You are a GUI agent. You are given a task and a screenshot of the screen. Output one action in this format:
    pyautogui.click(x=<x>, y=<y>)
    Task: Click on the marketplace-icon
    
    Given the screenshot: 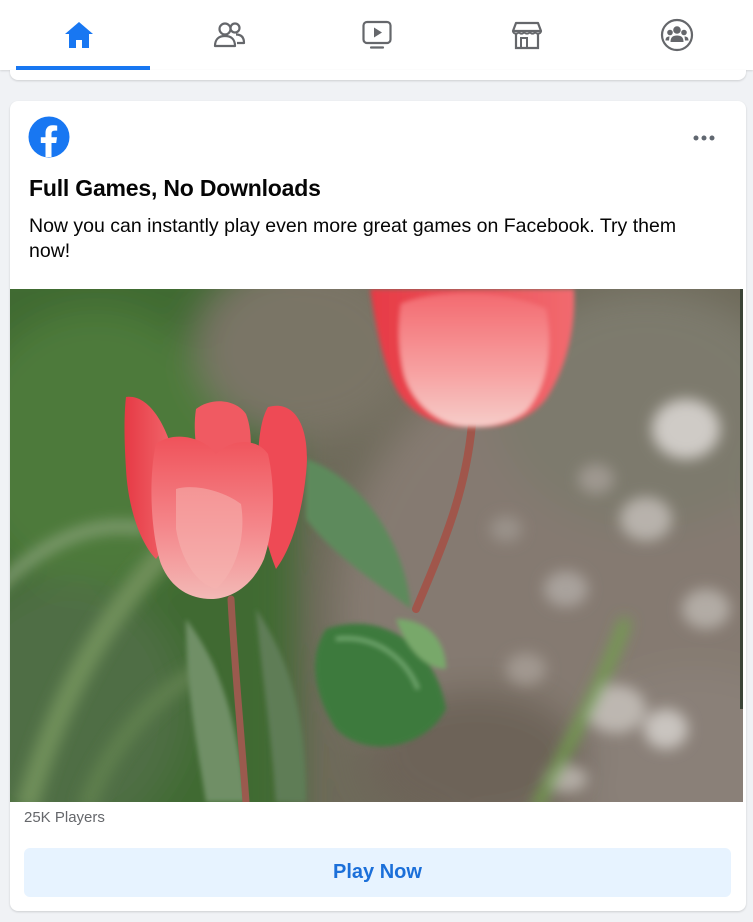 What is the action you would take?
    pyautogui.click(x=527, y=35)
    